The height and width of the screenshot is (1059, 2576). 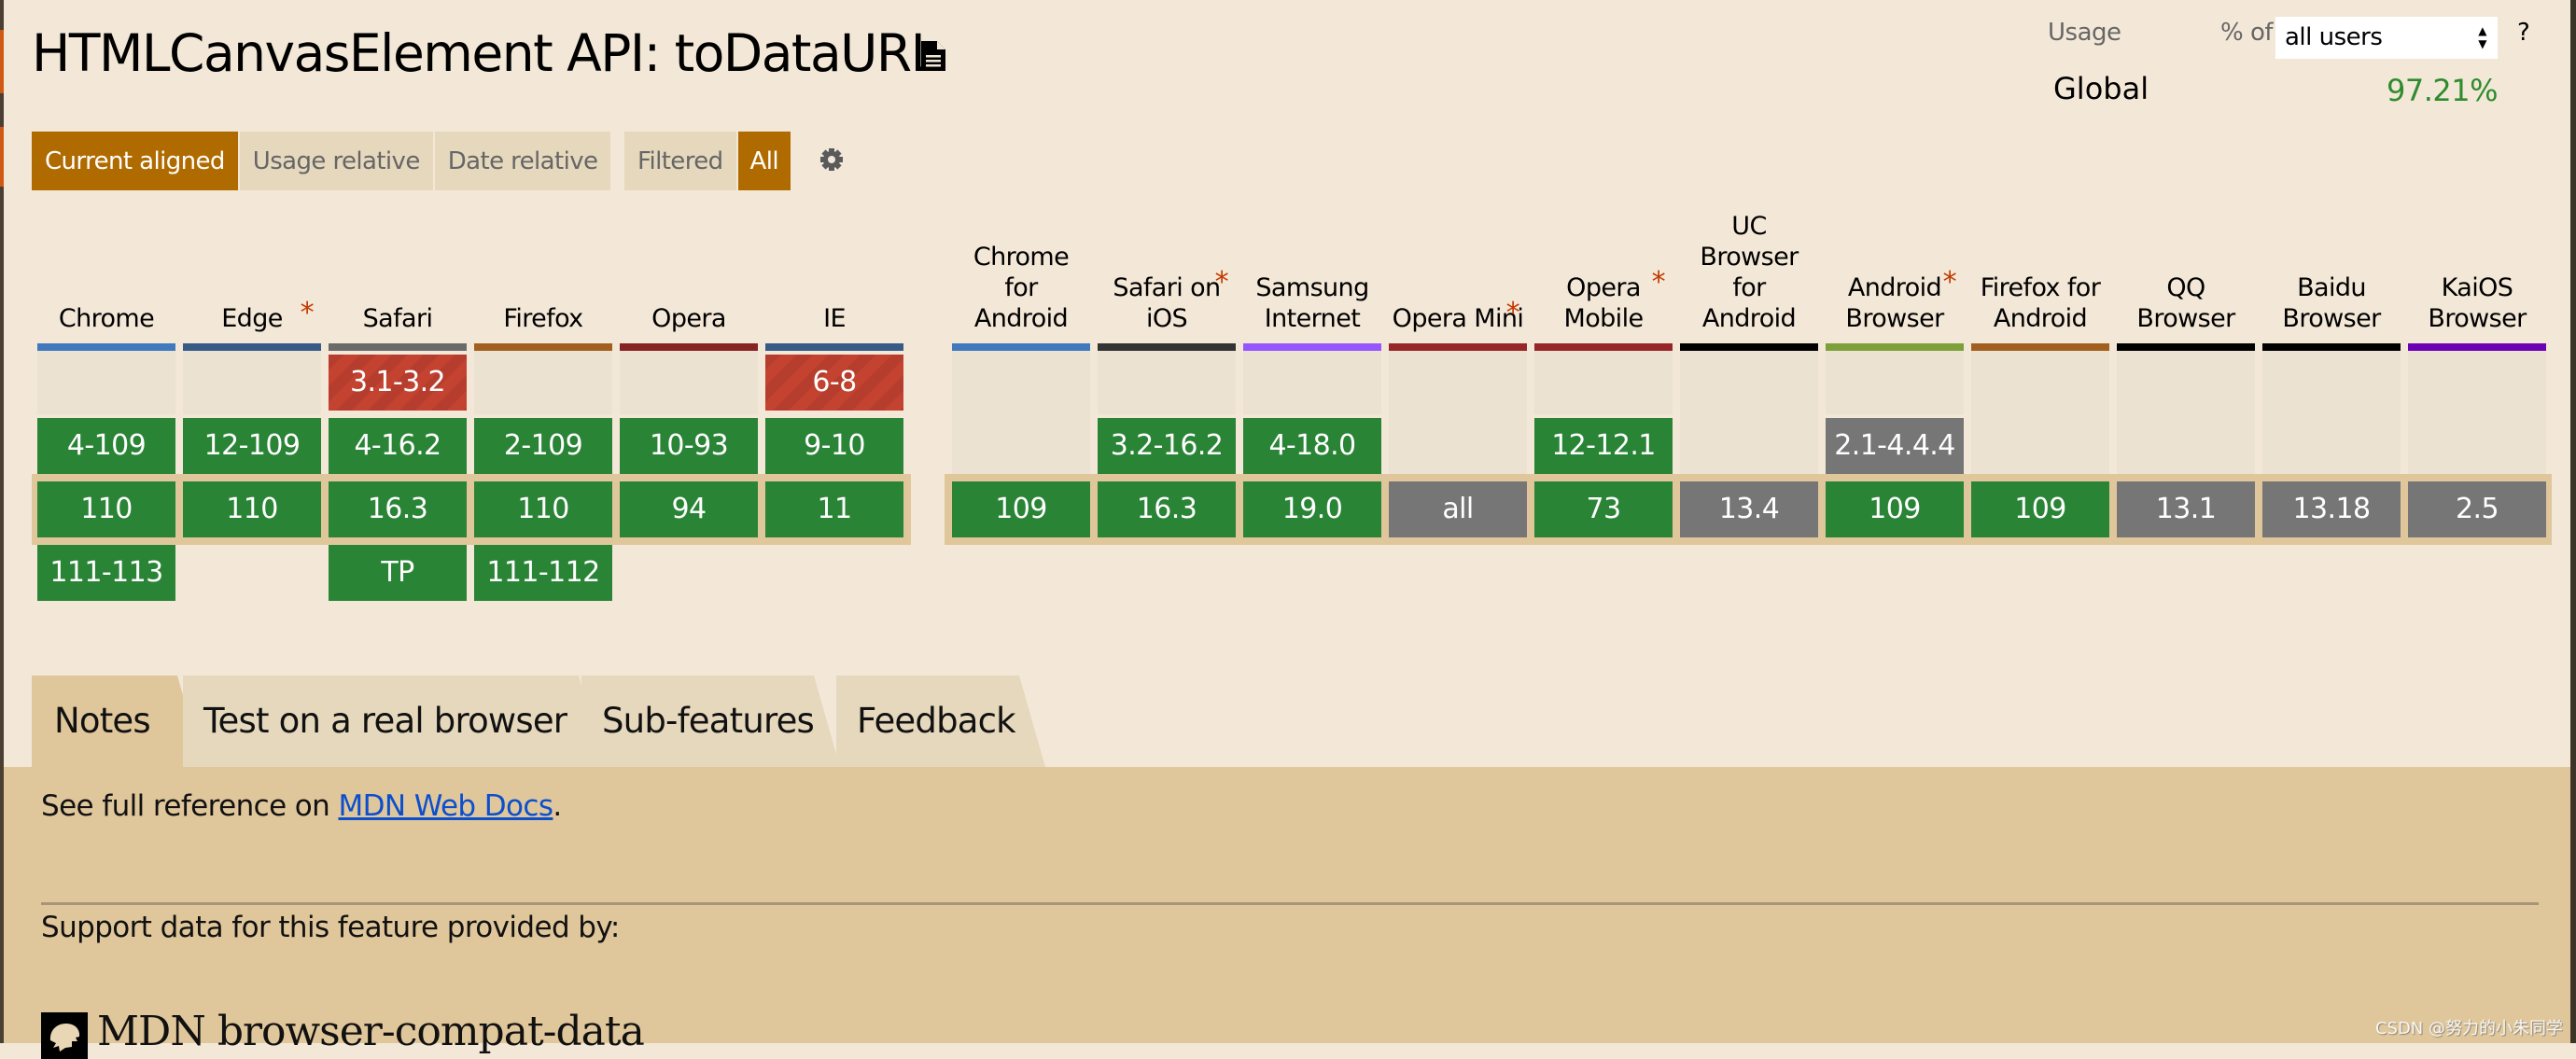 I want to click on percent-of-label: % of, so click(x=2247, y=33).